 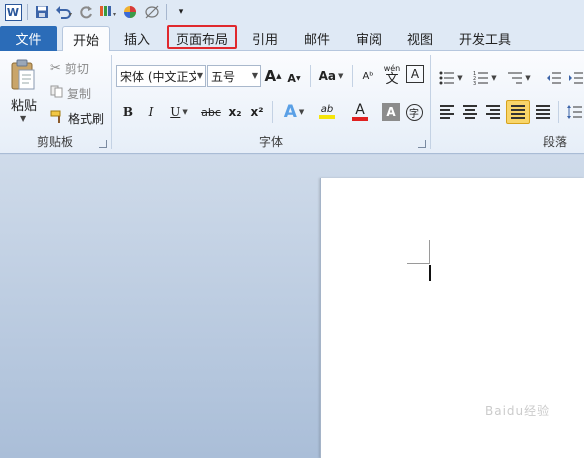 I want to click on character-border-button: A, so click(x=415, y=74).